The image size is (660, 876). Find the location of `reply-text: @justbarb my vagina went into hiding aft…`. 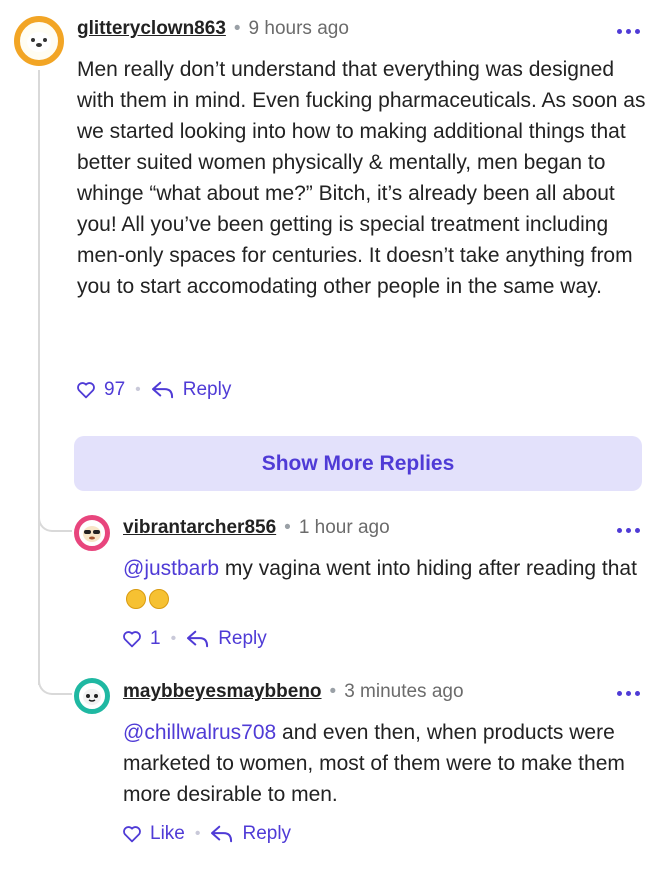

reply-text: @justbarb my vagina went into hiding aft… is located at coordinates (383, 584).